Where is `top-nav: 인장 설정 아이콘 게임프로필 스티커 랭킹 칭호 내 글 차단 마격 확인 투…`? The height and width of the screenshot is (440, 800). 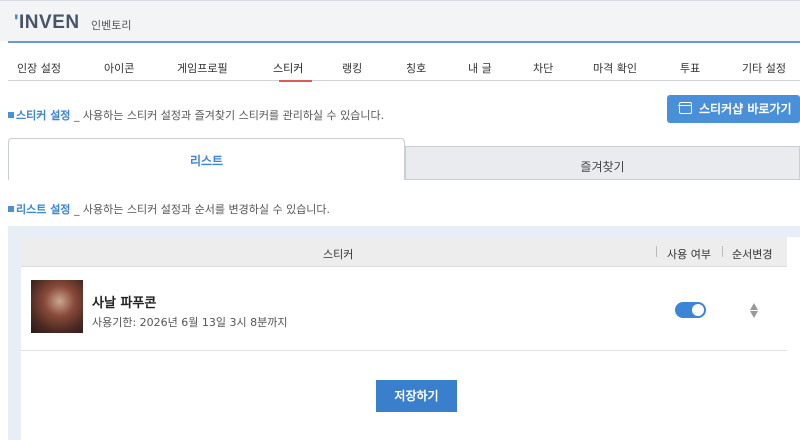 top-nav: 인장 설정 아이콘 게임프로필 스티커 랭킹 칭호 내 글 차단 마격 확인 투… is located at coordinates (404, 61).